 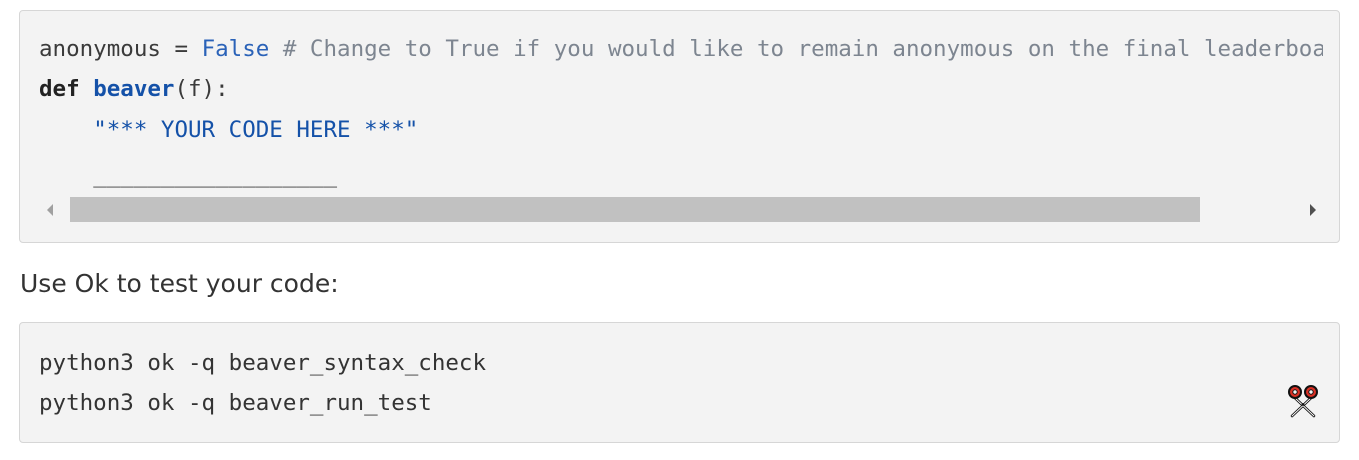 I want to click on code-variable-assignment: anonymous =, so click(x=120, y=49).